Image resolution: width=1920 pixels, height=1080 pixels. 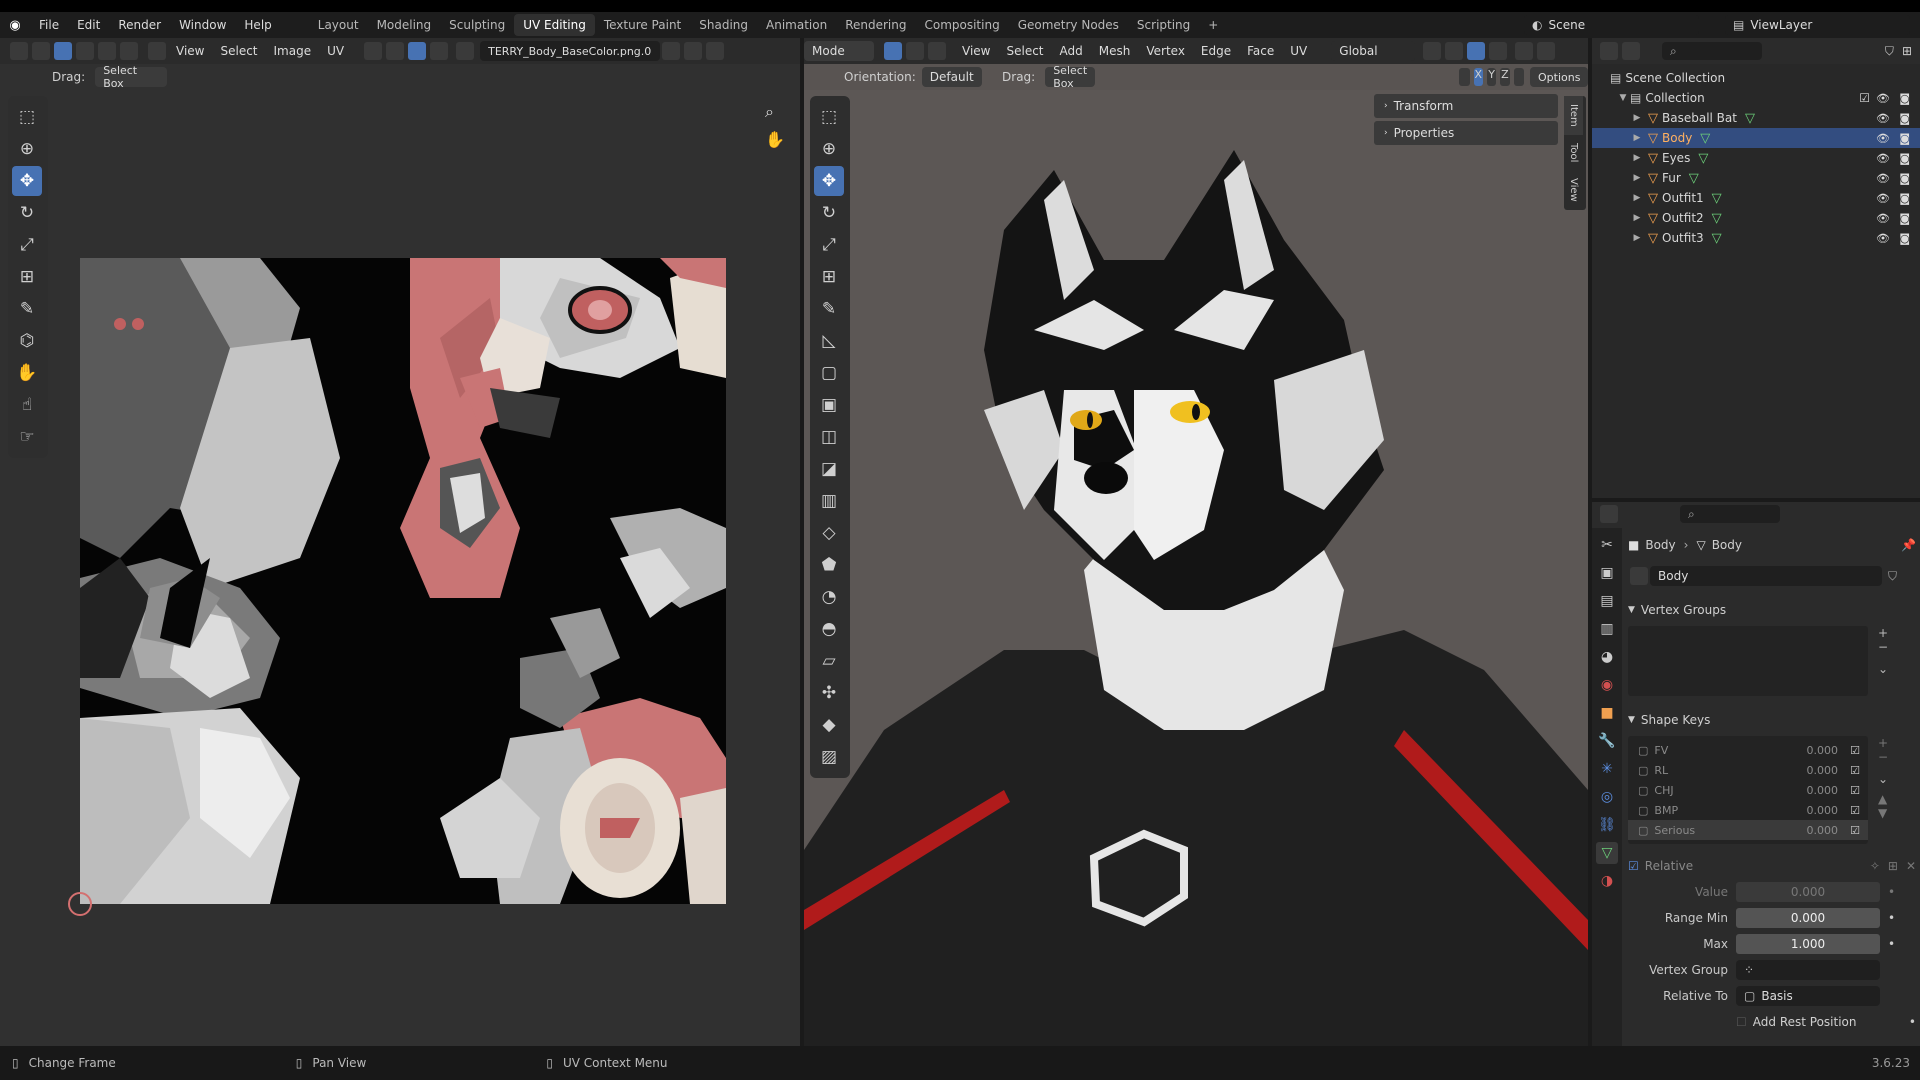 What do you see at coordinates (1808, 944) in the screenshot?
I see `max-field: 1.000` at bounding box center [1808, 944].